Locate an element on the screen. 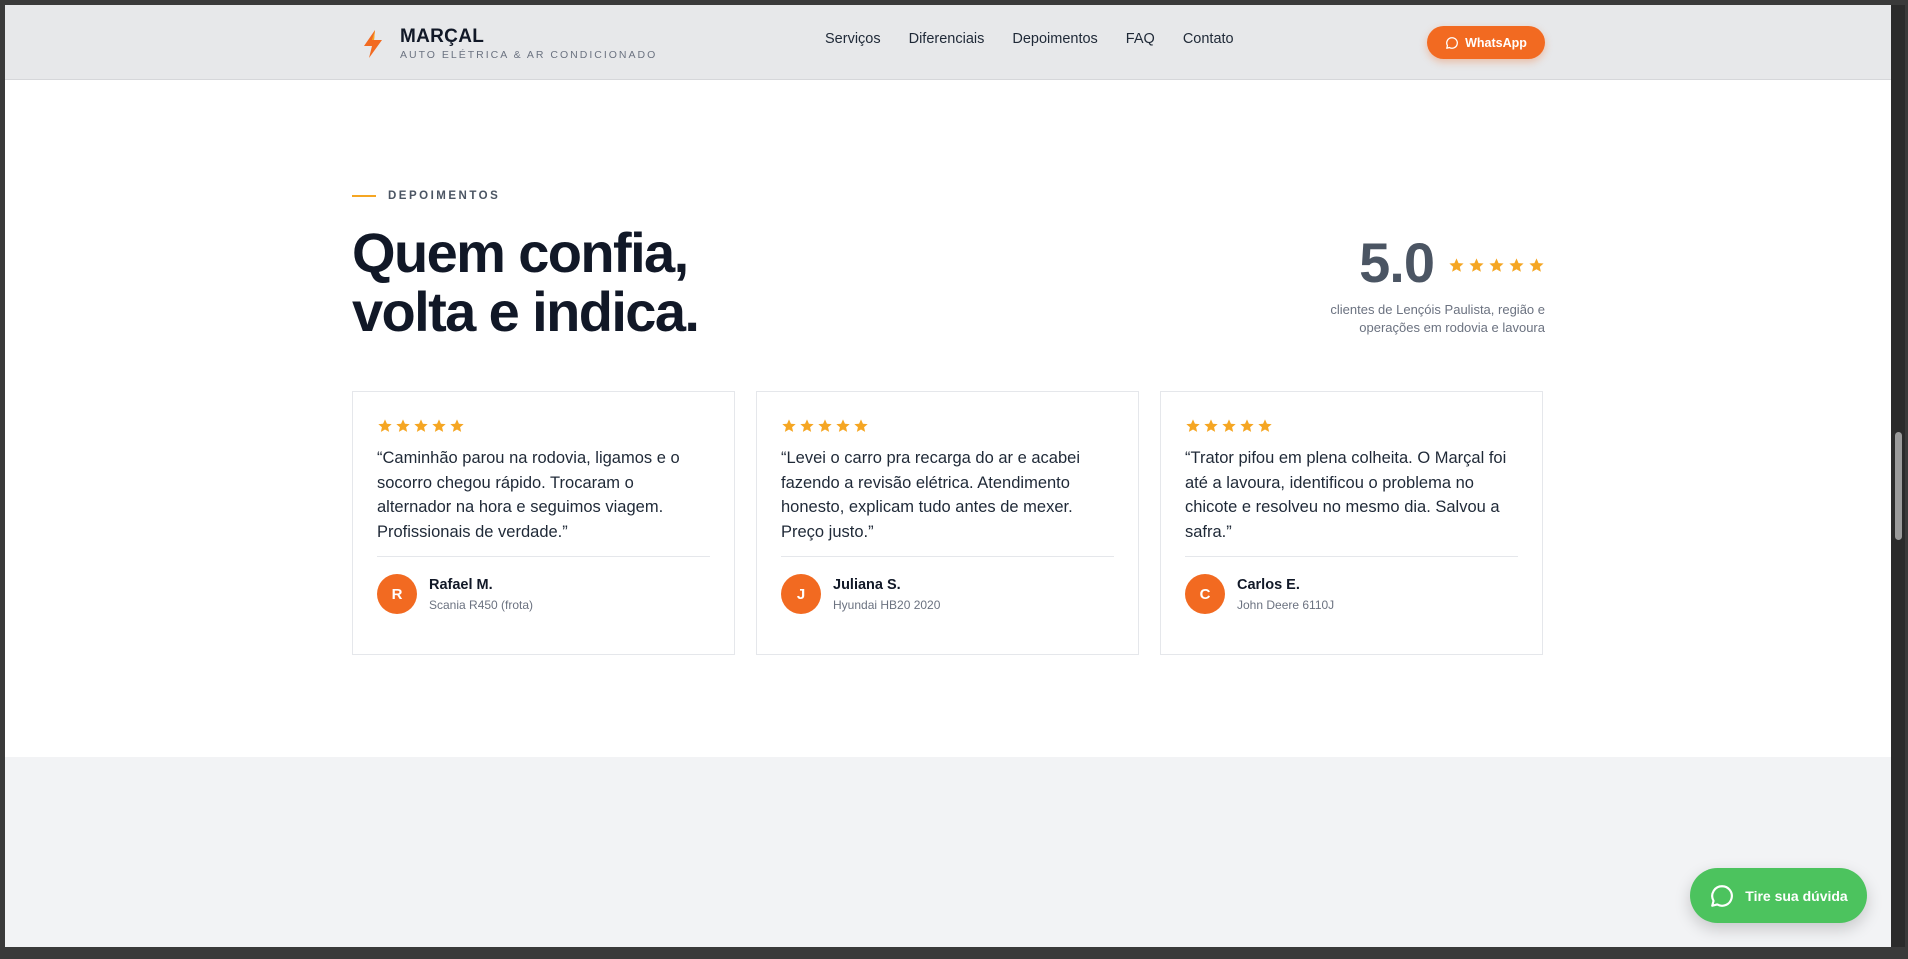  brand-name: MARÇAL is located at coordinates (442, 36).